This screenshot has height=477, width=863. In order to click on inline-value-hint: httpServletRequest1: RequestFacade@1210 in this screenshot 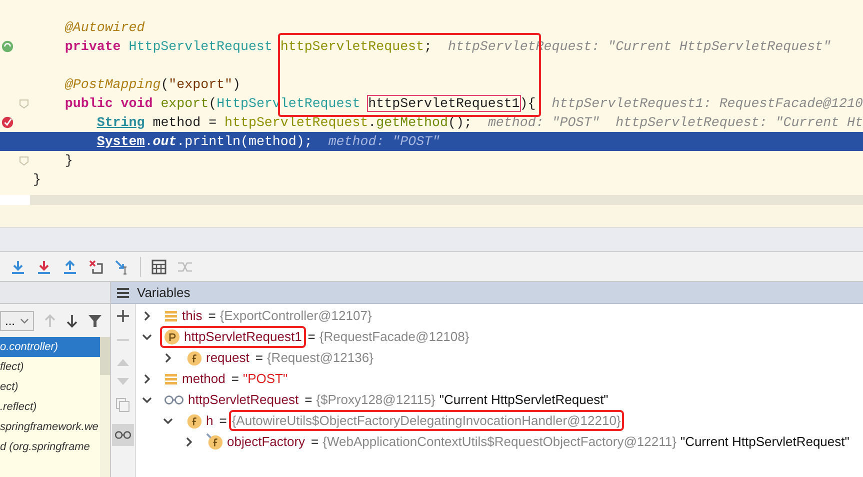, I will do `click(707, 103)`.